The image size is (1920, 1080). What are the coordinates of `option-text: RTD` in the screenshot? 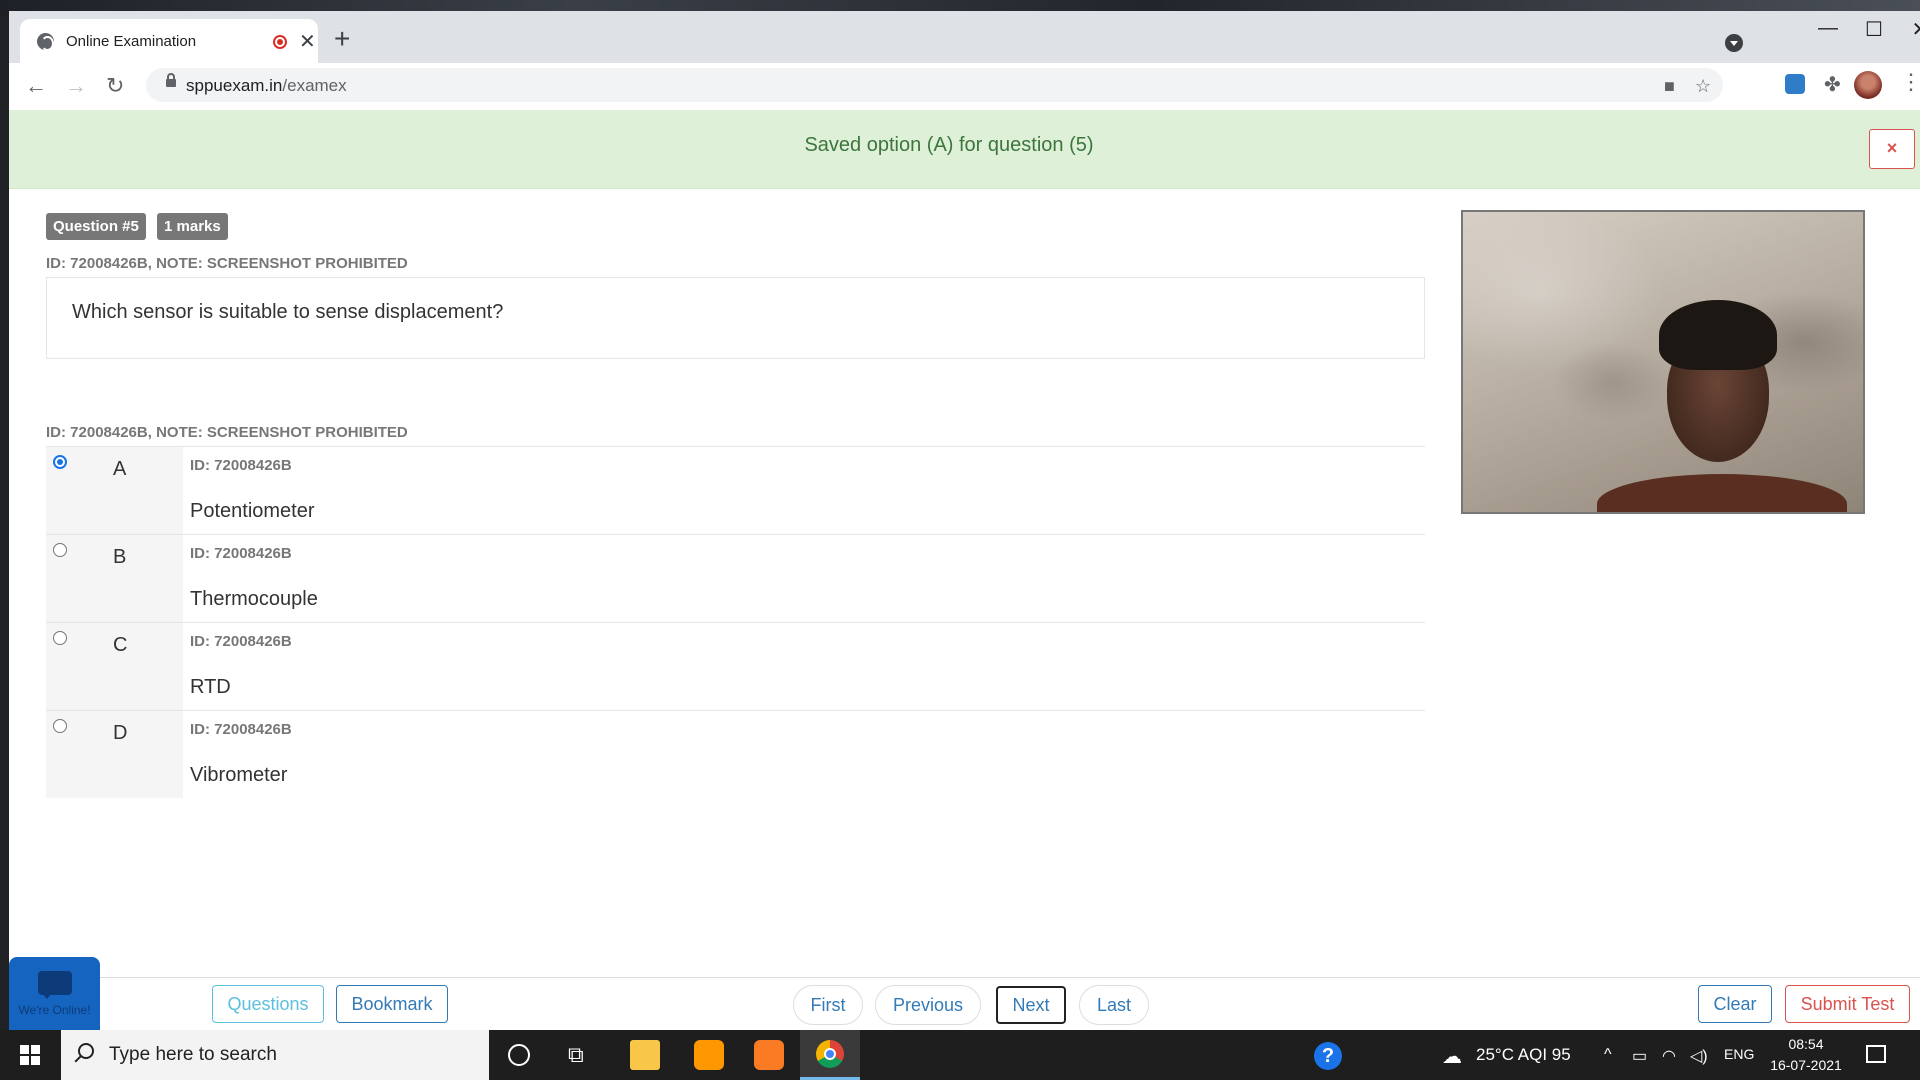 It's located at (210, 687).